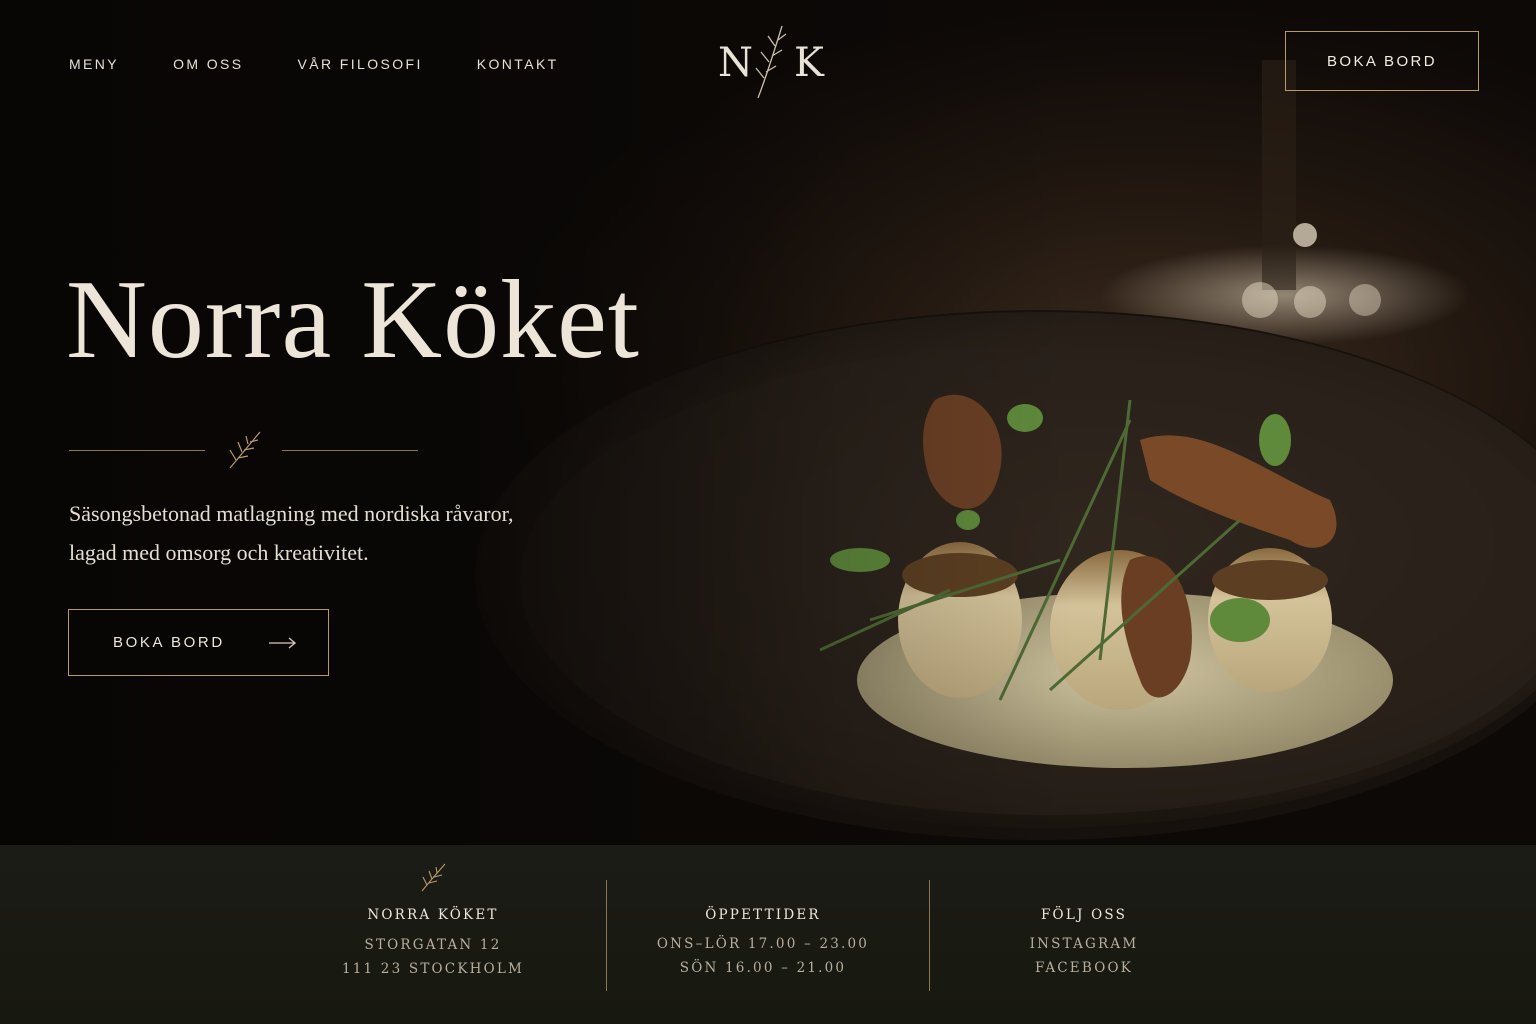 The height and width of the screenshot is (1024, 1536). What do you see at coordinates (169, 642) in the screenshot?
I see `hero-cta-label: BOKA BORD` at bounding box center [169, 642].